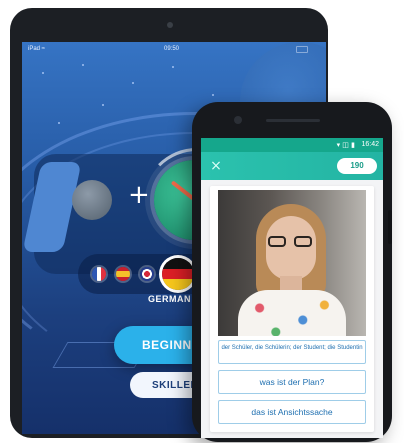 The image size is (404, 443). I want to click on gray-planet-icon, so click(92, 200).